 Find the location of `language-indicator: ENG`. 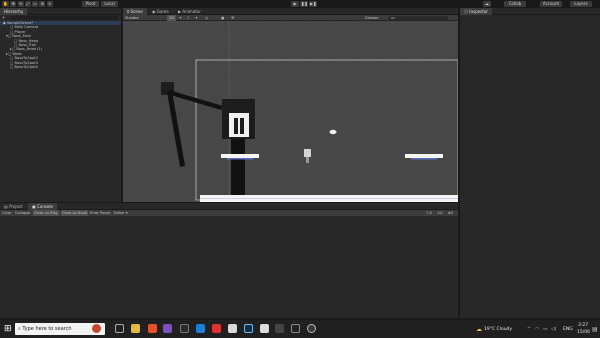

language-indicator: ENG is located at coordinates (568, 329).